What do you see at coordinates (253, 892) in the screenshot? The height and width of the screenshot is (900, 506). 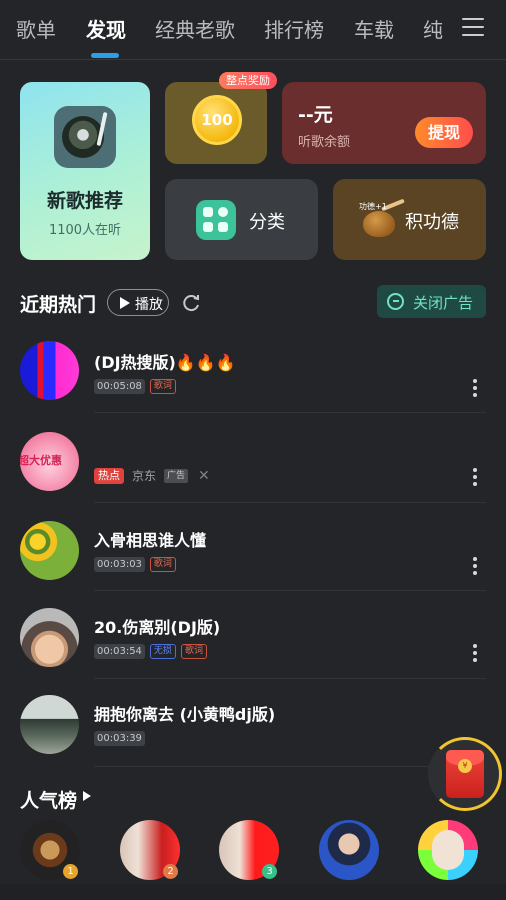 I see `bottom-navigation` at bounding box center [253, 892].